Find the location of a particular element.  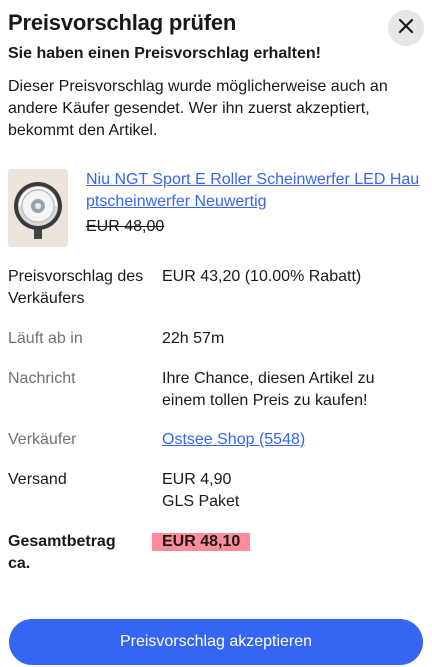

seller-offer-value: EUR 43,20 (10.00% Rabatt) is located at coordinates (262, 276).